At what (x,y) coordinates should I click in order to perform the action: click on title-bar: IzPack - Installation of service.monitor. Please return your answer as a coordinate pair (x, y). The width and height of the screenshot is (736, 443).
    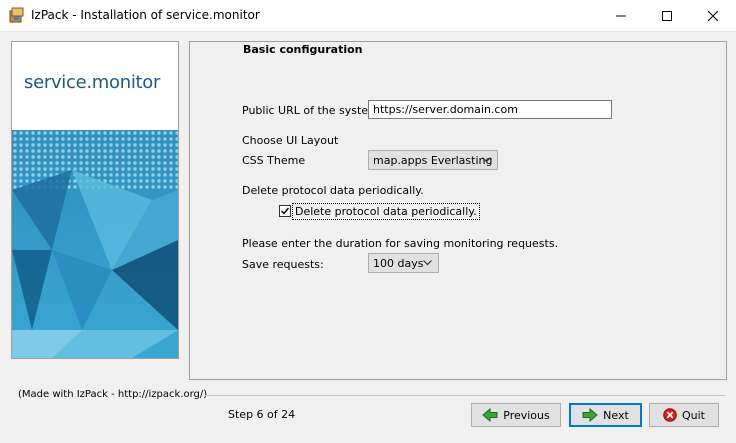
    Looking at the image, I should click on (368, 16).